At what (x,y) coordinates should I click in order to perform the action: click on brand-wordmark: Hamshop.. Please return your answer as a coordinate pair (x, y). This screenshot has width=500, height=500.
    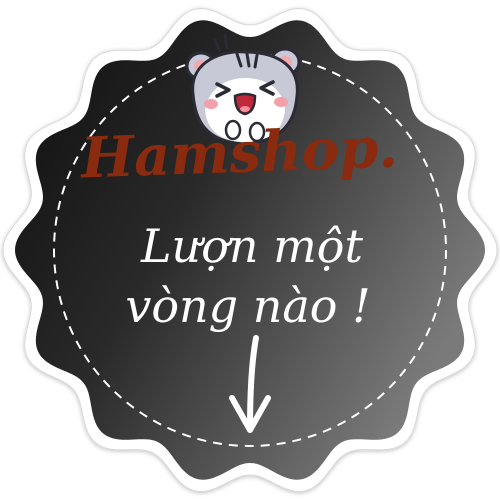
    Looking at the image, I should click on (238, 153).